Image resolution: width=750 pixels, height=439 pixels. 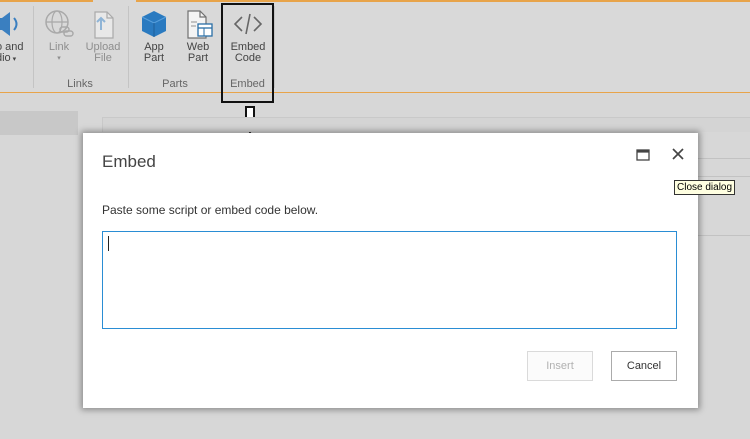 I want to click on link-button: Link ▾, so click(x=59, y=36).